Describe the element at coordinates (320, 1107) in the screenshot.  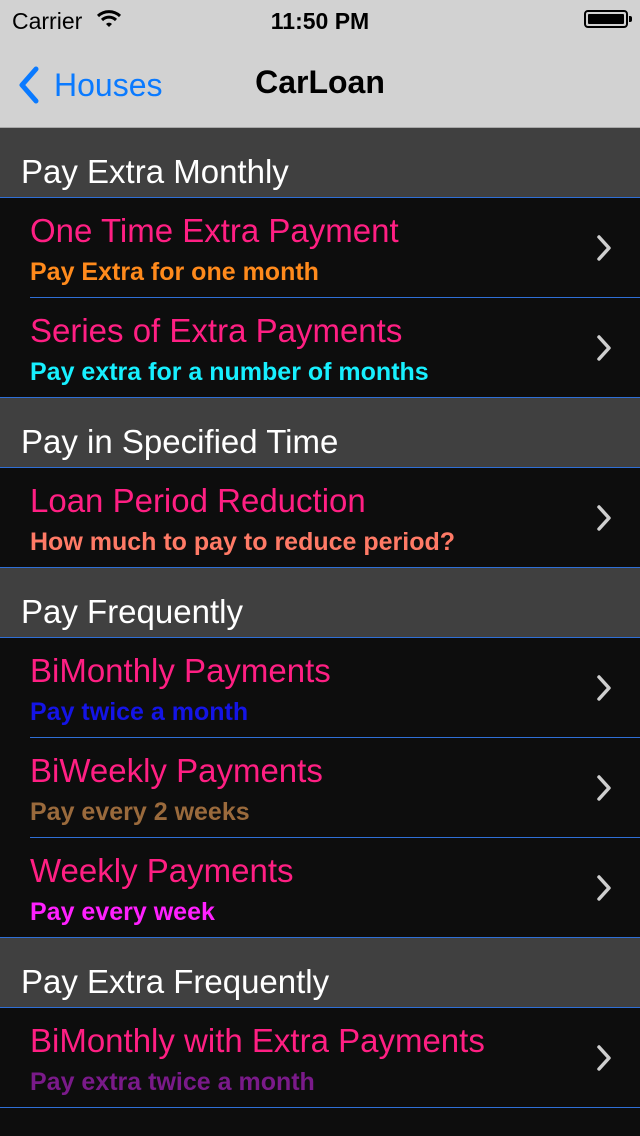
I see `row-separator` at that location.